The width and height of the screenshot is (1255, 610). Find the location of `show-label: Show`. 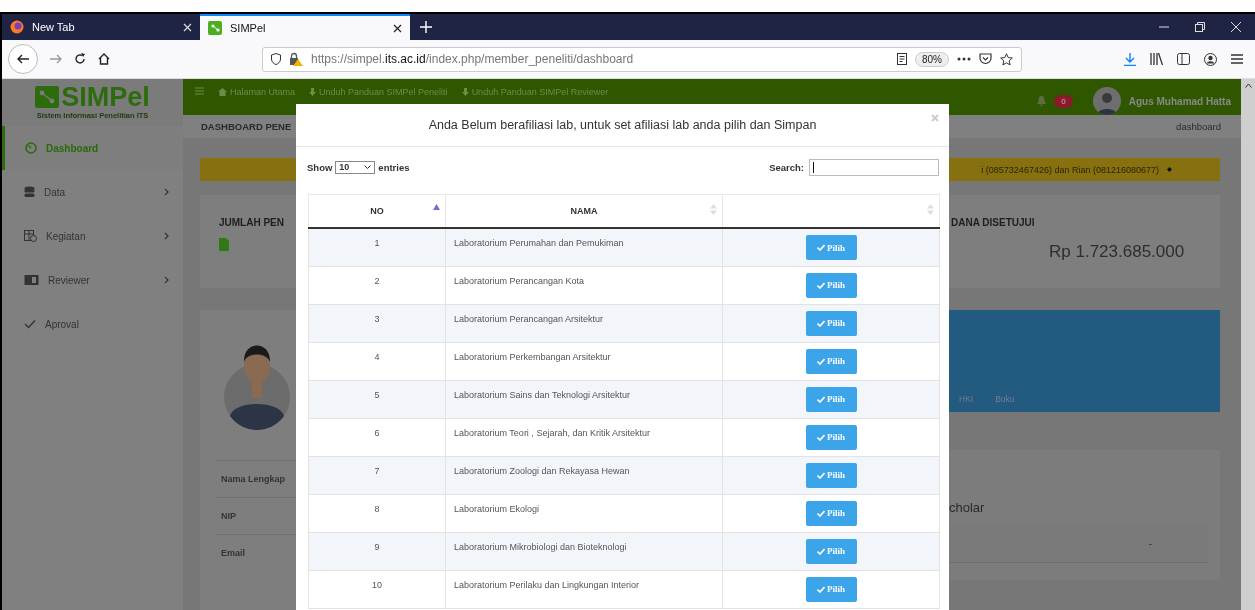

show-label: Show is located at coordinates (320, 167).